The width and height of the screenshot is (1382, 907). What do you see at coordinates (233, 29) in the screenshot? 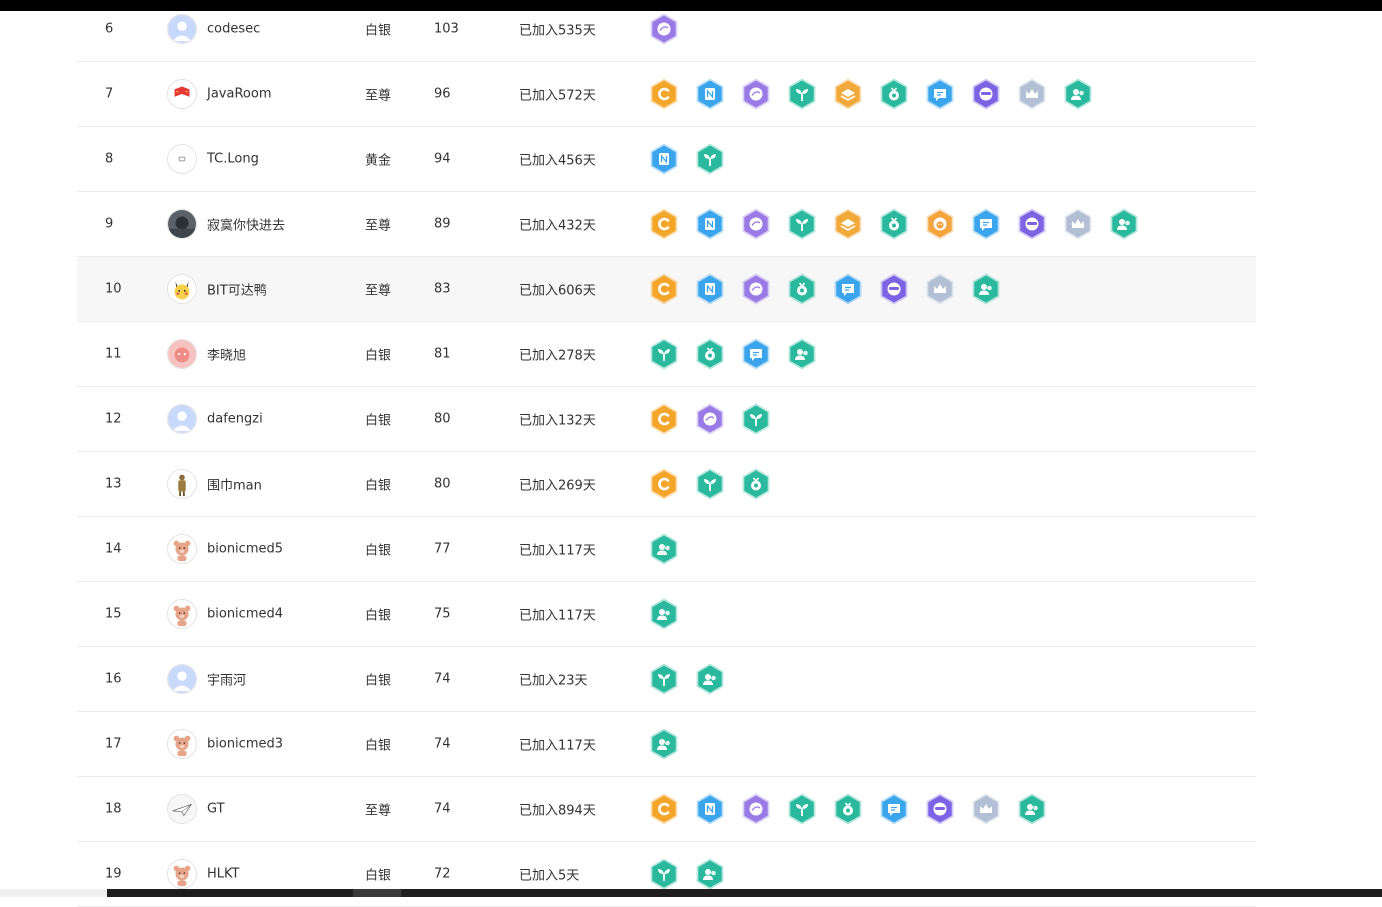
I see `user-name-link: codesec` at bounding box center [233, 29].